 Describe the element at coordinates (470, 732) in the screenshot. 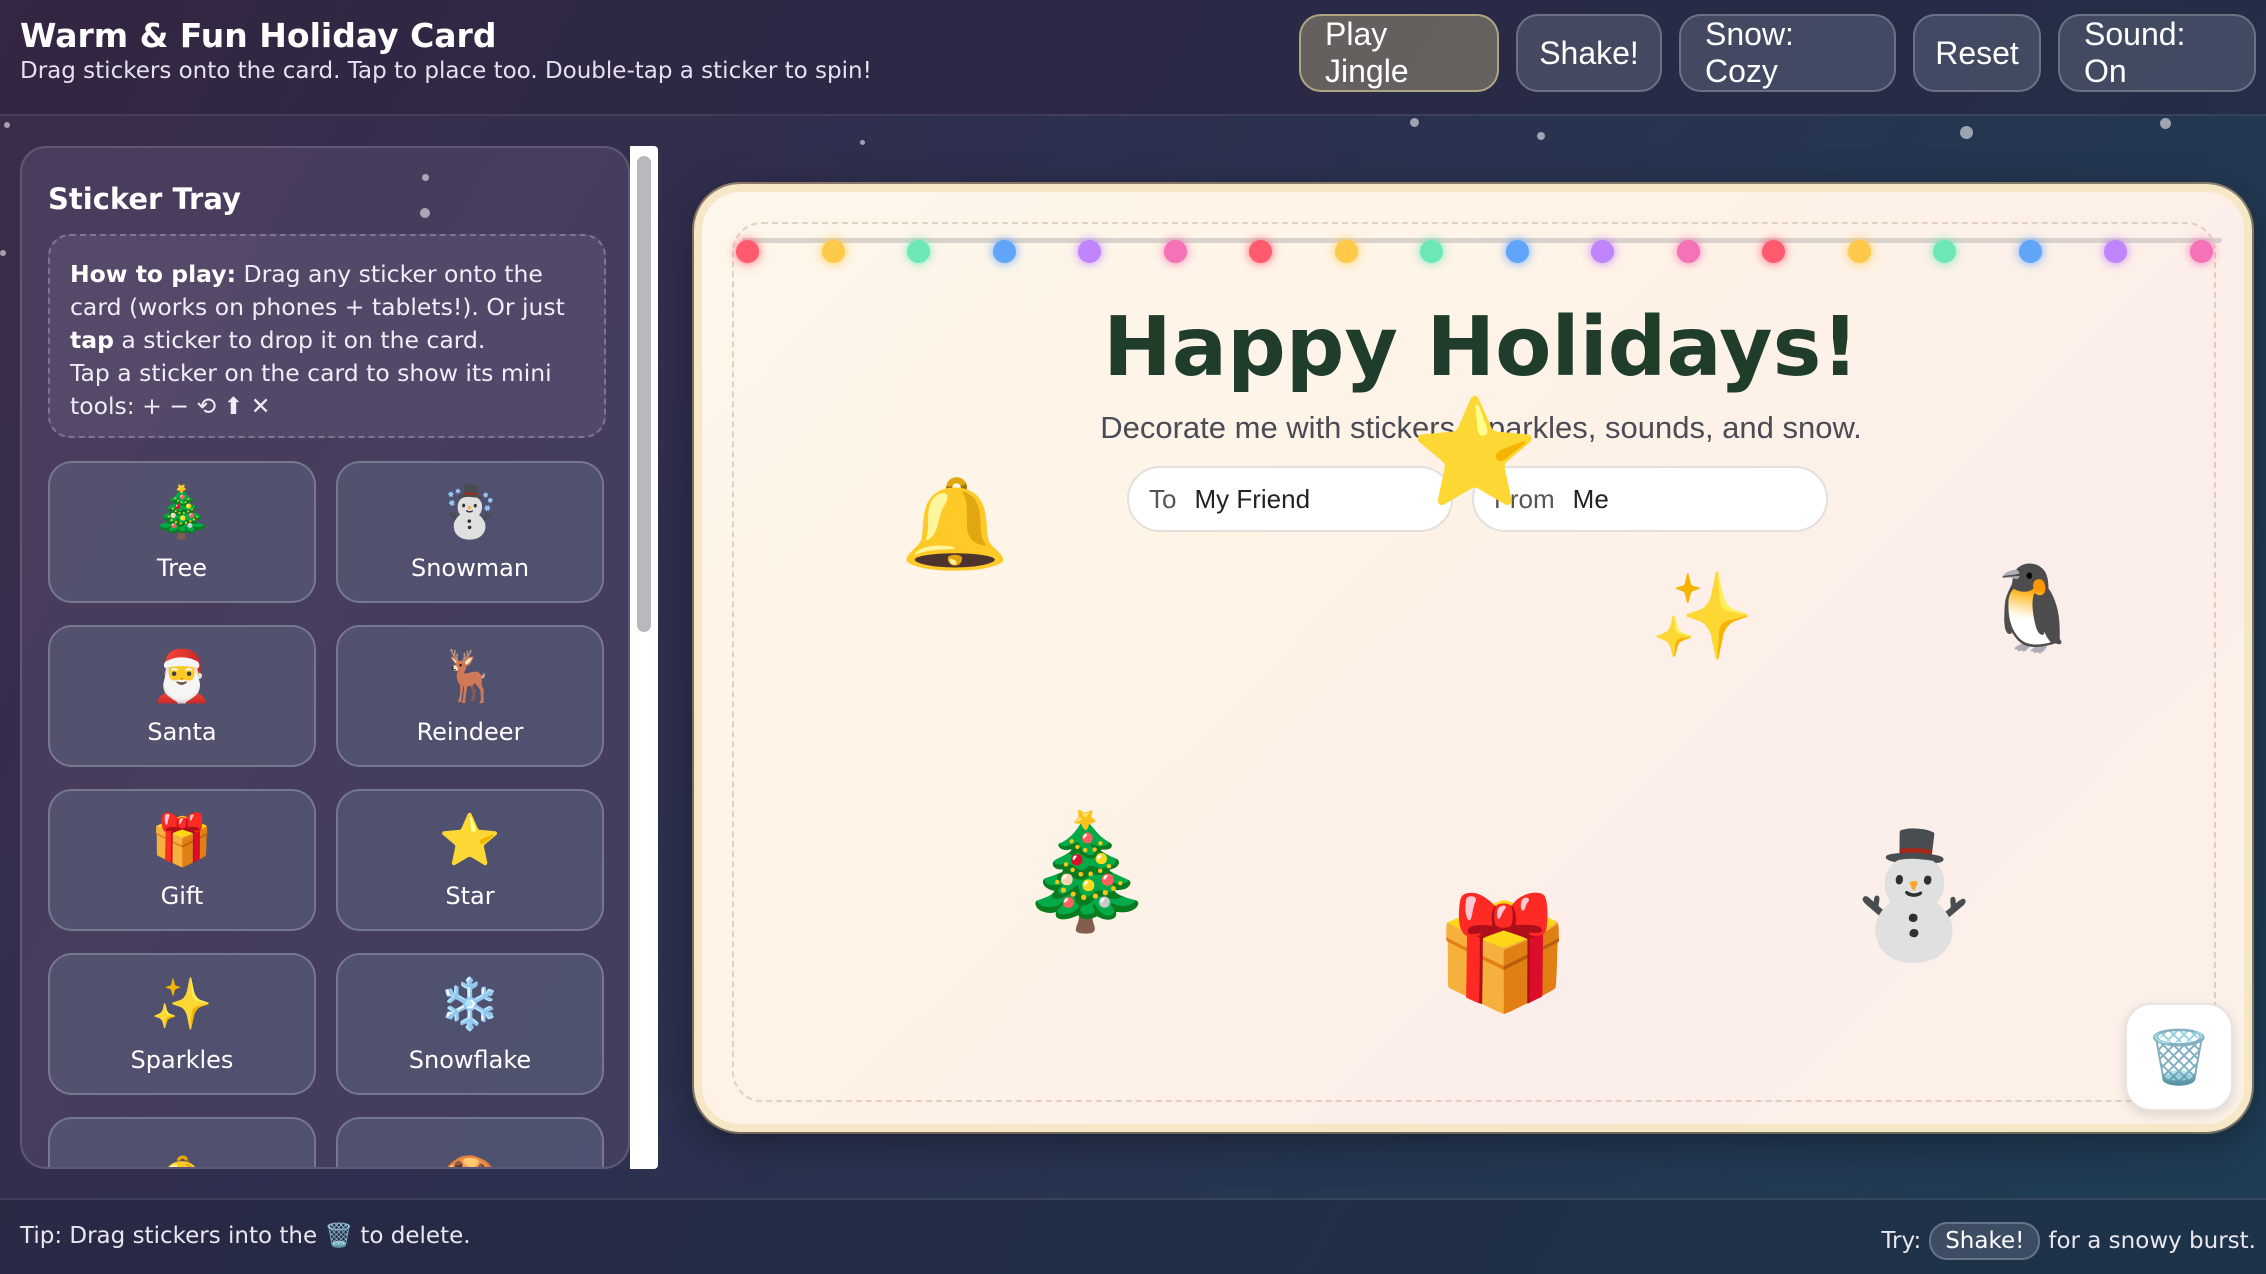

I see `sticker-label: Reindeer` at that location.